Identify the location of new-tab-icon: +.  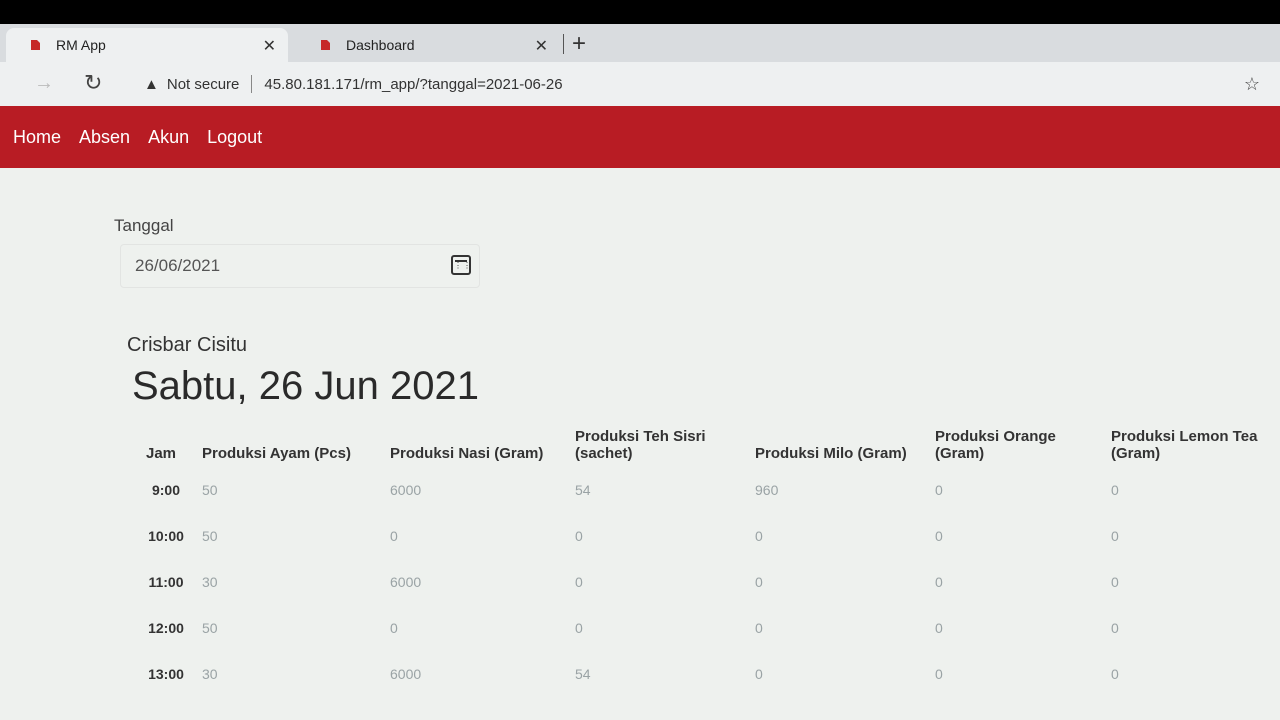
(579, 44).